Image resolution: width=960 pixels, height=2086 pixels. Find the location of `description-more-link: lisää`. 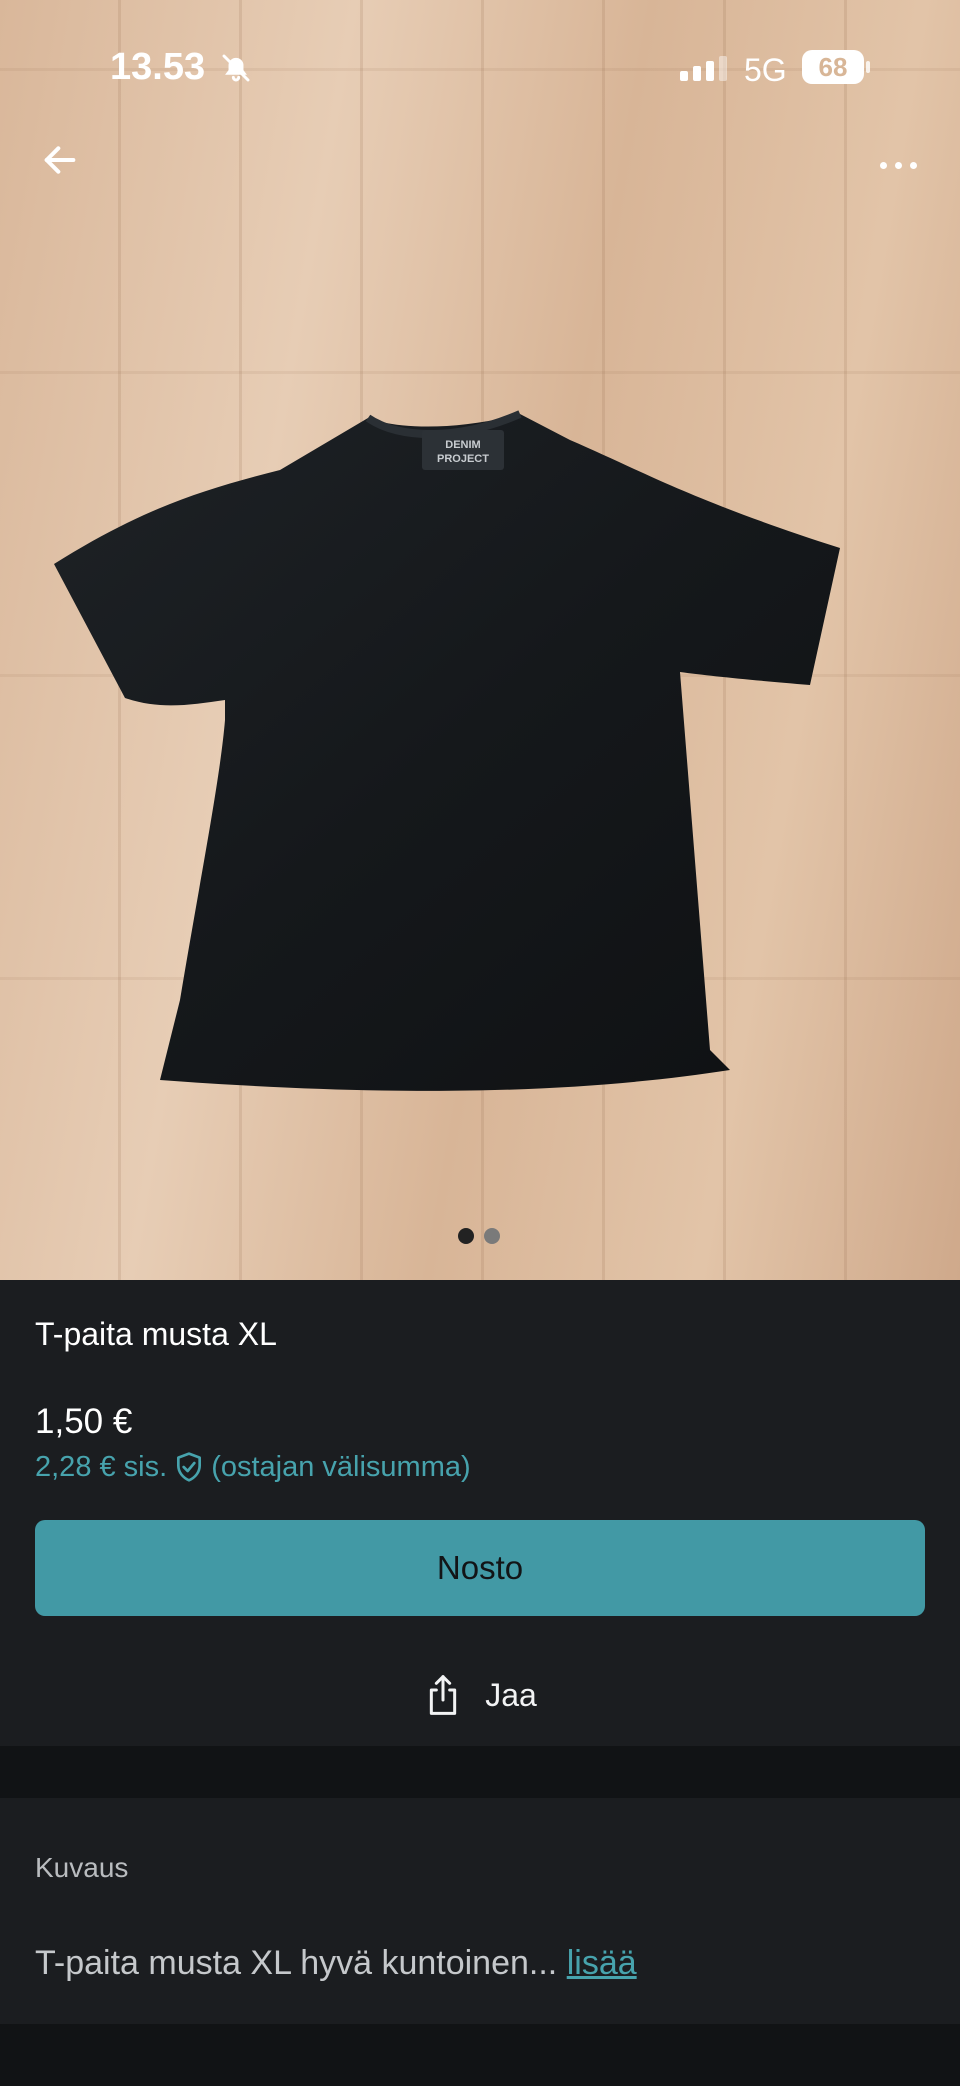

description-more-link: lisää is located at coordinates (602, 1963).